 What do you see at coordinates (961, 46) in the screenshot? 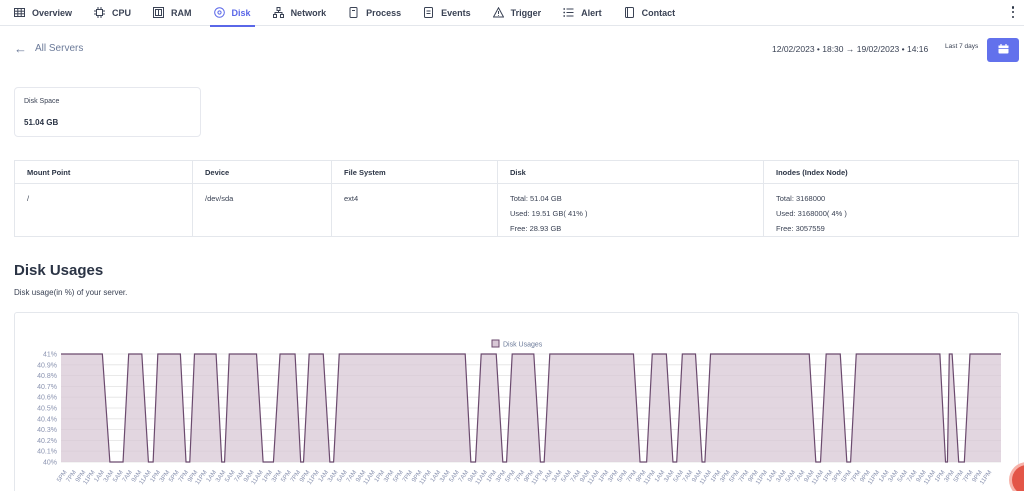
I see `date-preset: Last 7 days` at bounding box center [961, 46].